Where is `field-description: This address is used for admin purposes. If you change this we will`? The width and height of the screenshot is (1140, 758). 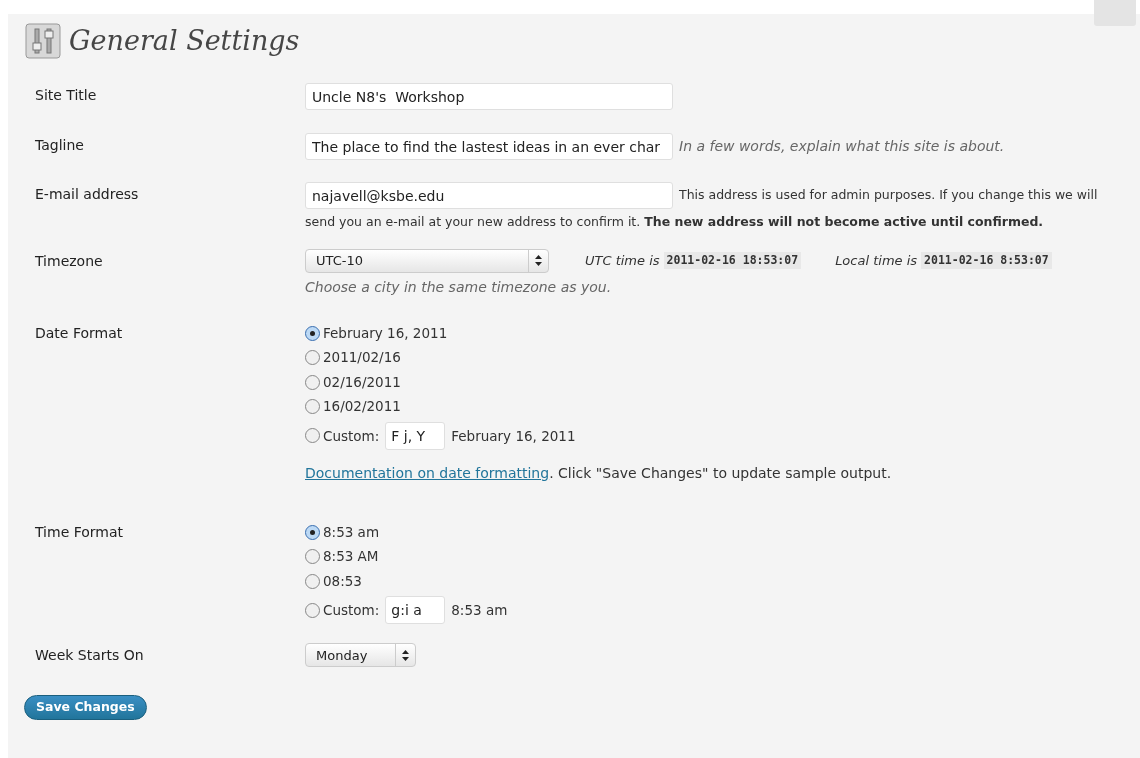
field-description: This address is used for admin purposes. If you change this we will is located at coordinates (888, 195).